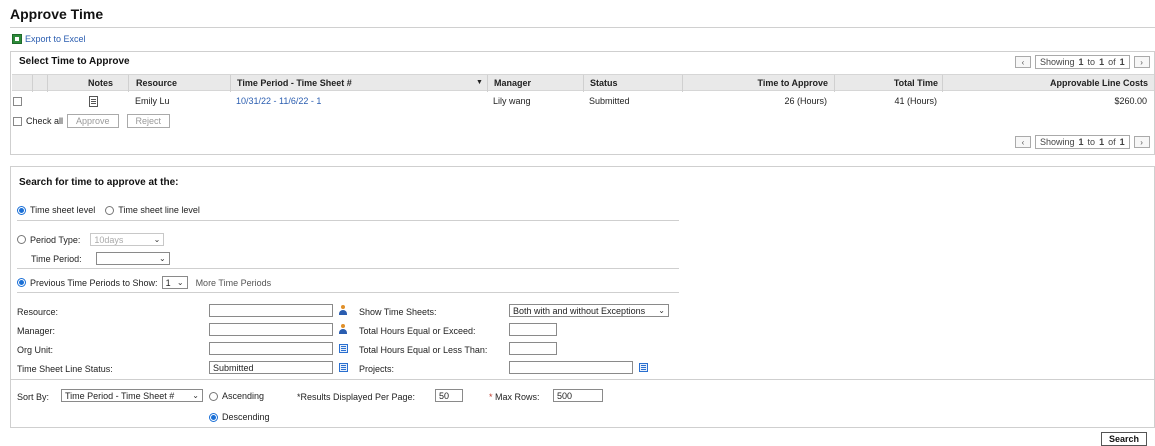 This screenshot has height=446, width=1155. What do you see at coordinates (278, 101) in the screenshot?
I see `row-time-period-link: 10/31/22 - 11/6/22 - 1` at bounding box center [278, 101].